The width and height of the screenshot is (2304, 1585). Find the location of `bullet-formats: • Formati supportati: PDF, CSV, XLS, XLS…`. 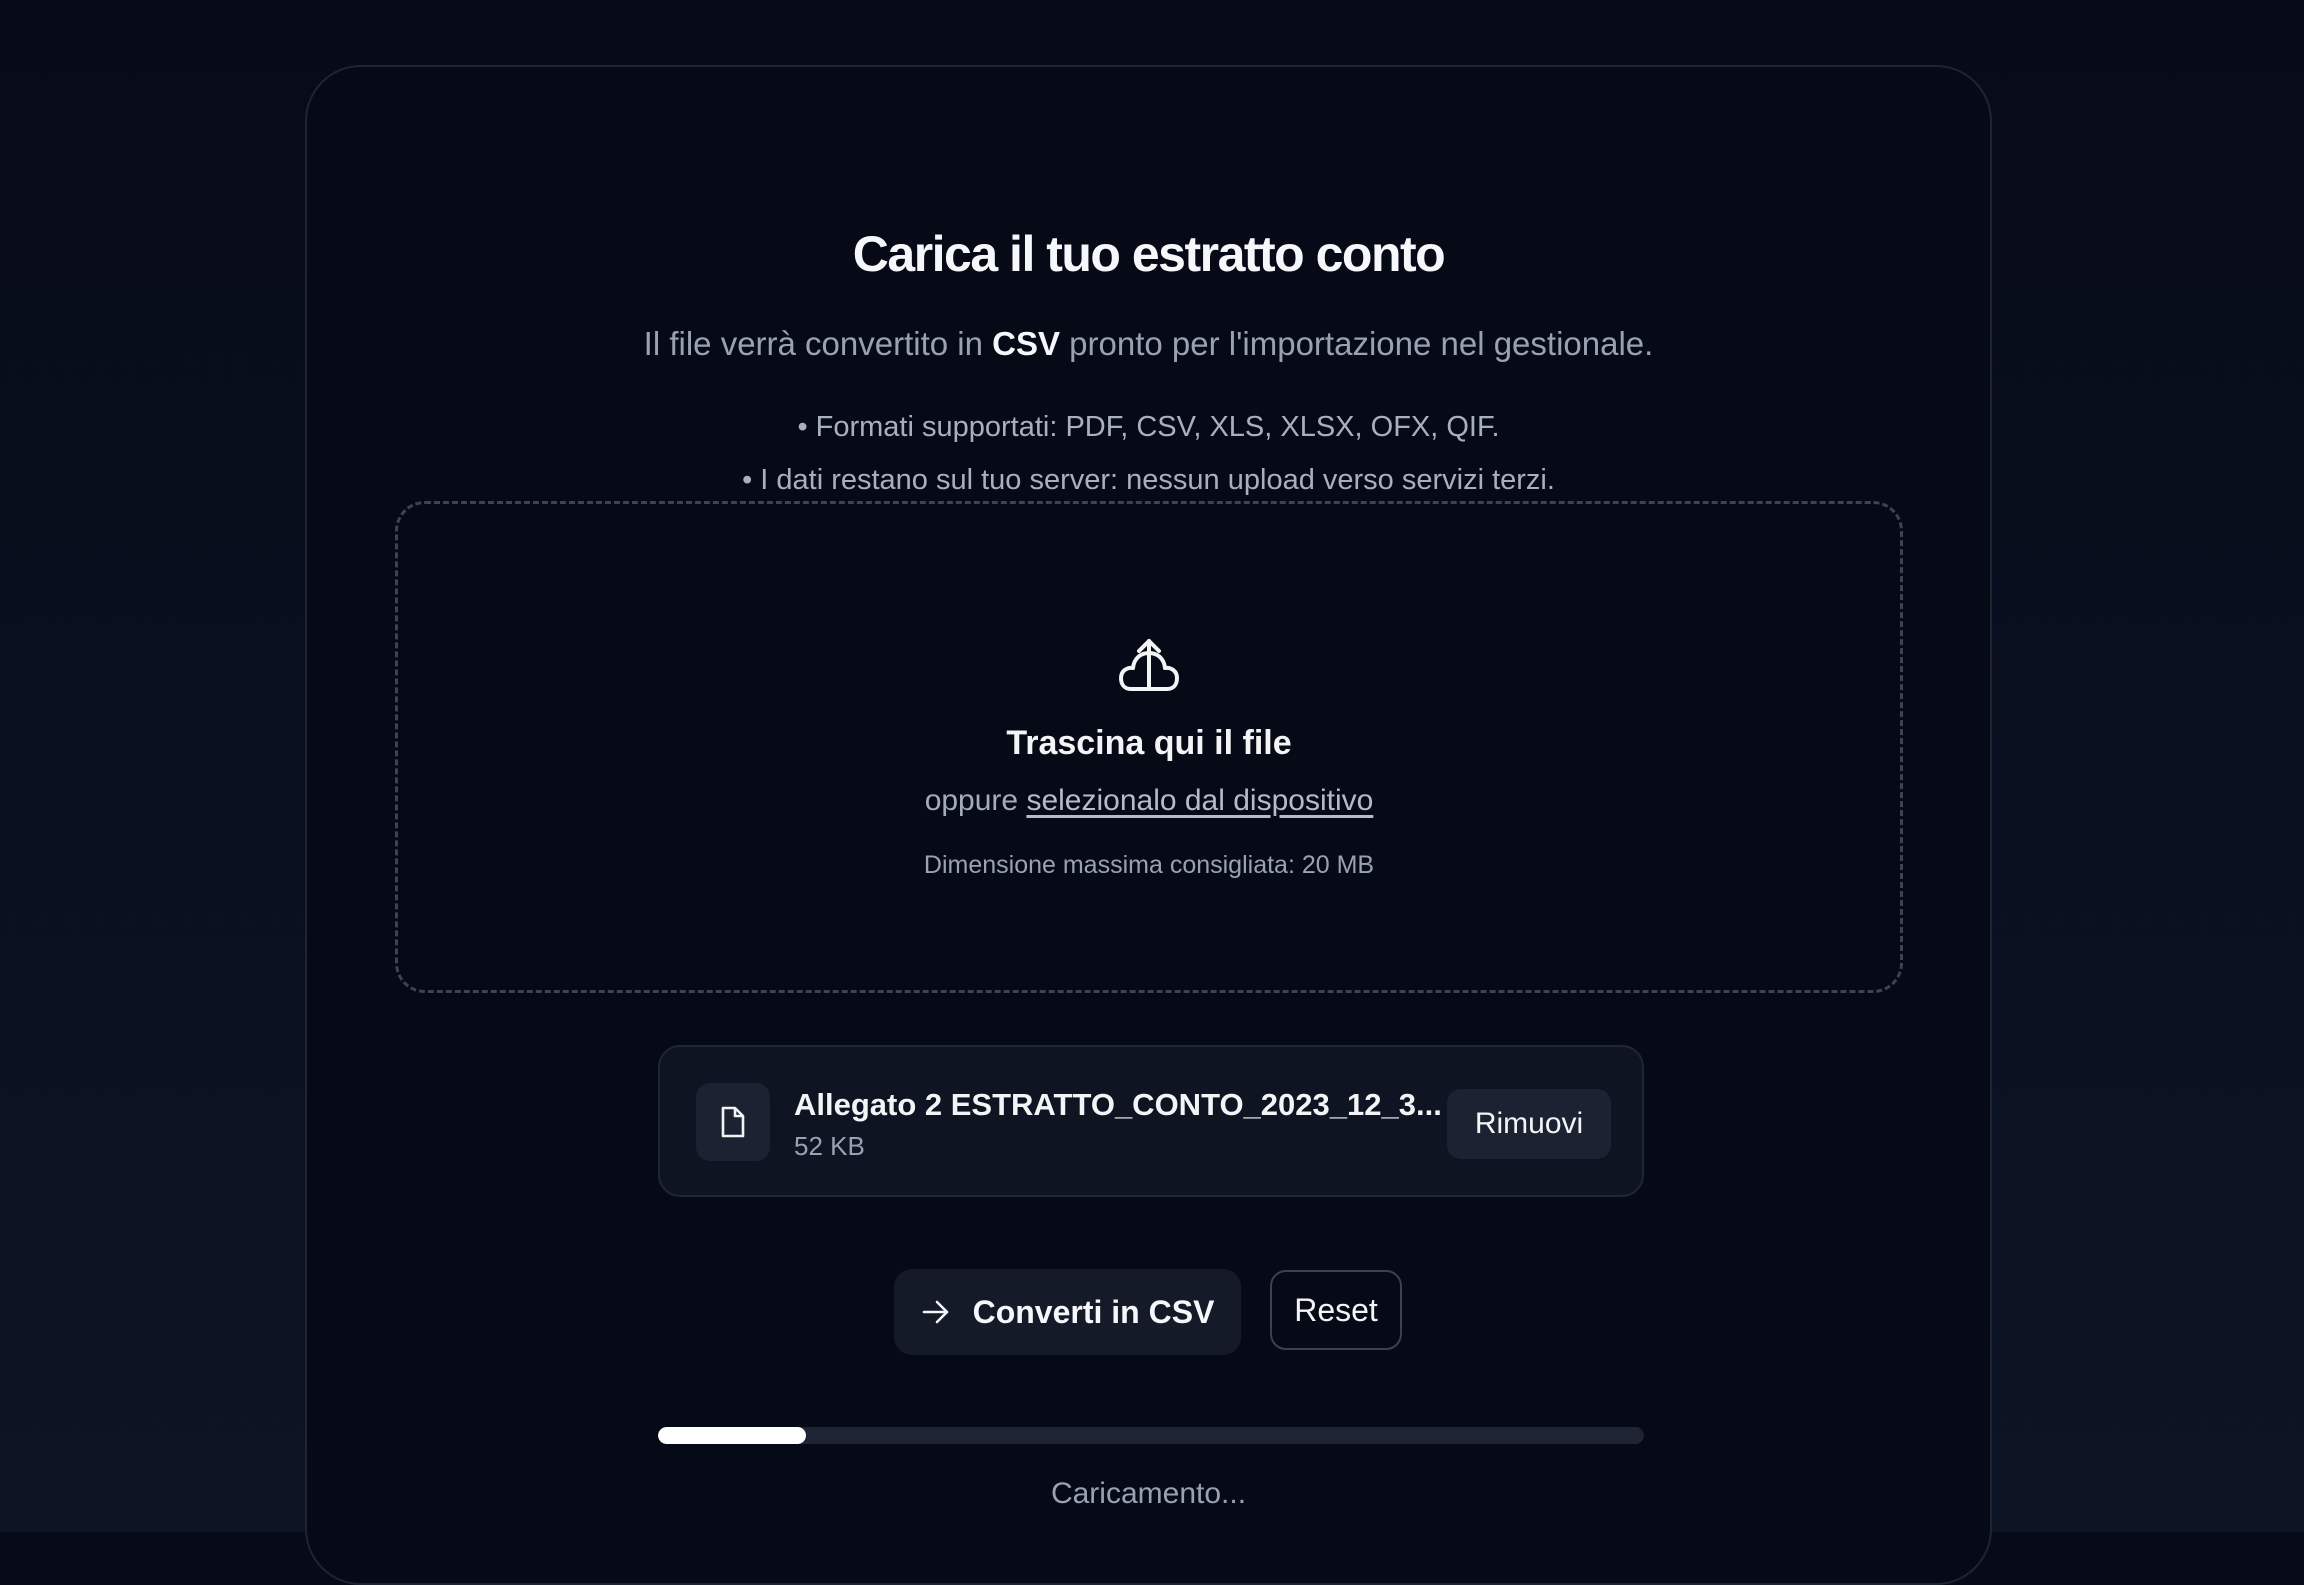

bullet-formats: • Formati supportati: PDF, CSV, XLS, XLS… is located at coordinates (1148, 427).